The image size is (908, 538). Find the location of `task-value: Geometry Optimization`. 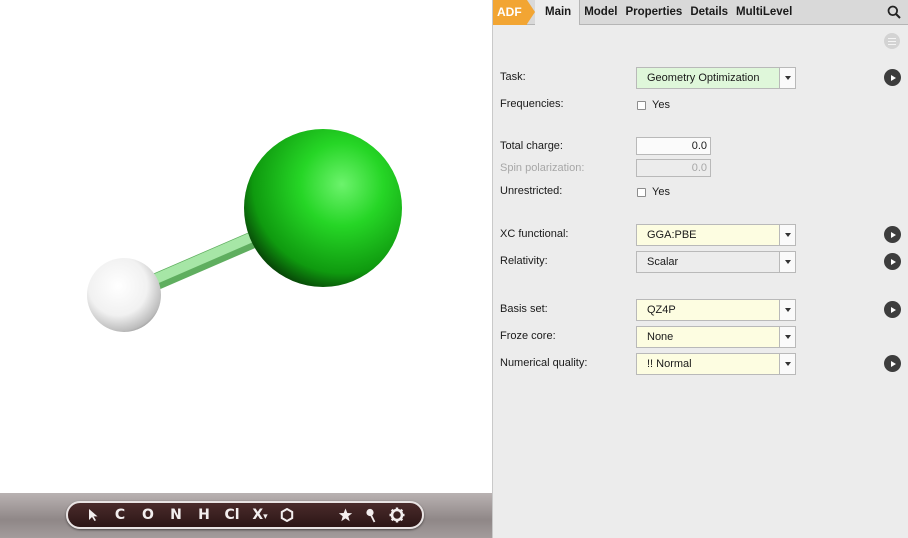

task-value: Geometry Optimization is located at coordinates (703, 78).